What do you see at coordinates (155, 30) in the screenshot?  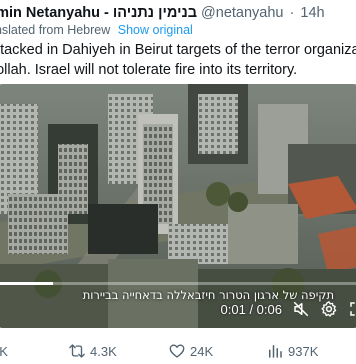 I see `show-original-link: Show original` at bounding box center [155, 30].